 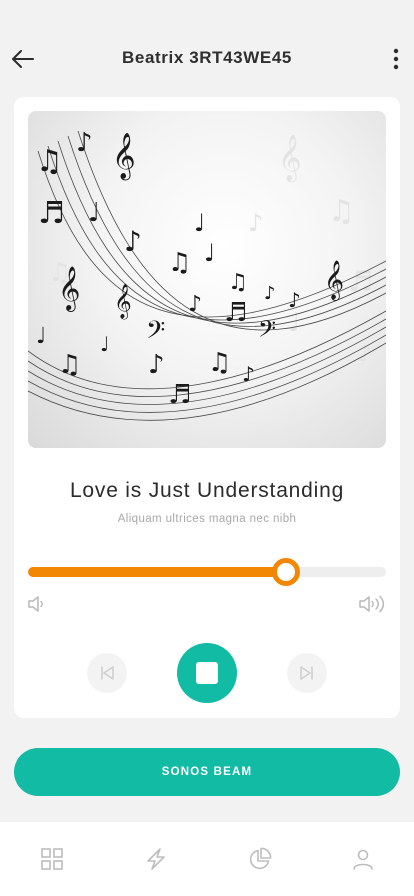 I want to click on volume-low-button, so click(x=37, y=604).